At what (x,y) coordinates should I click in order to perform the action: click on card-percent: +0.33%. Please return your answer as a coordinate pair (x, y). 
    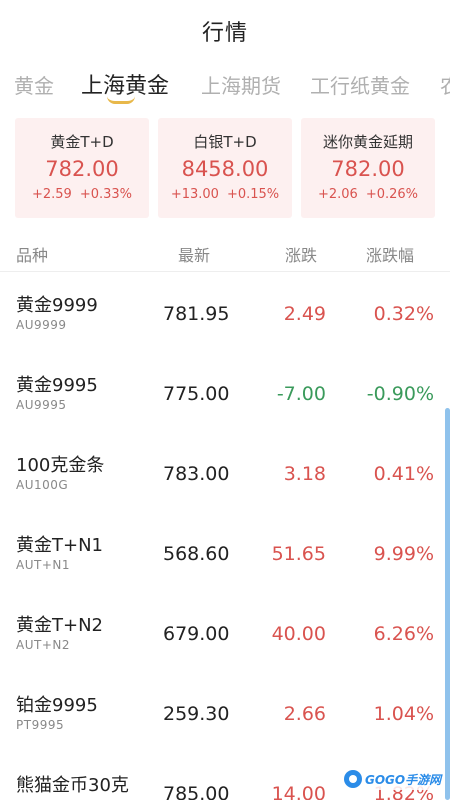
    Looking at the image, I should click on (106, 194).